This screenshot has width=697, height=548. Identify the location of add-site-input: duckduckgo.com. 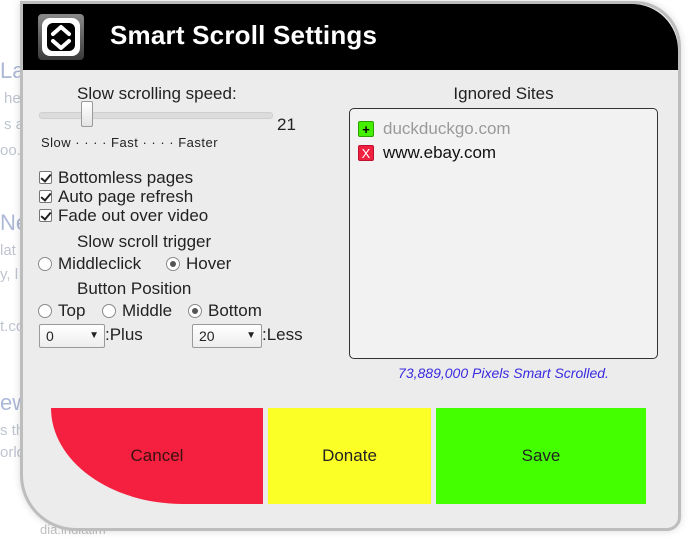
(447, 129).